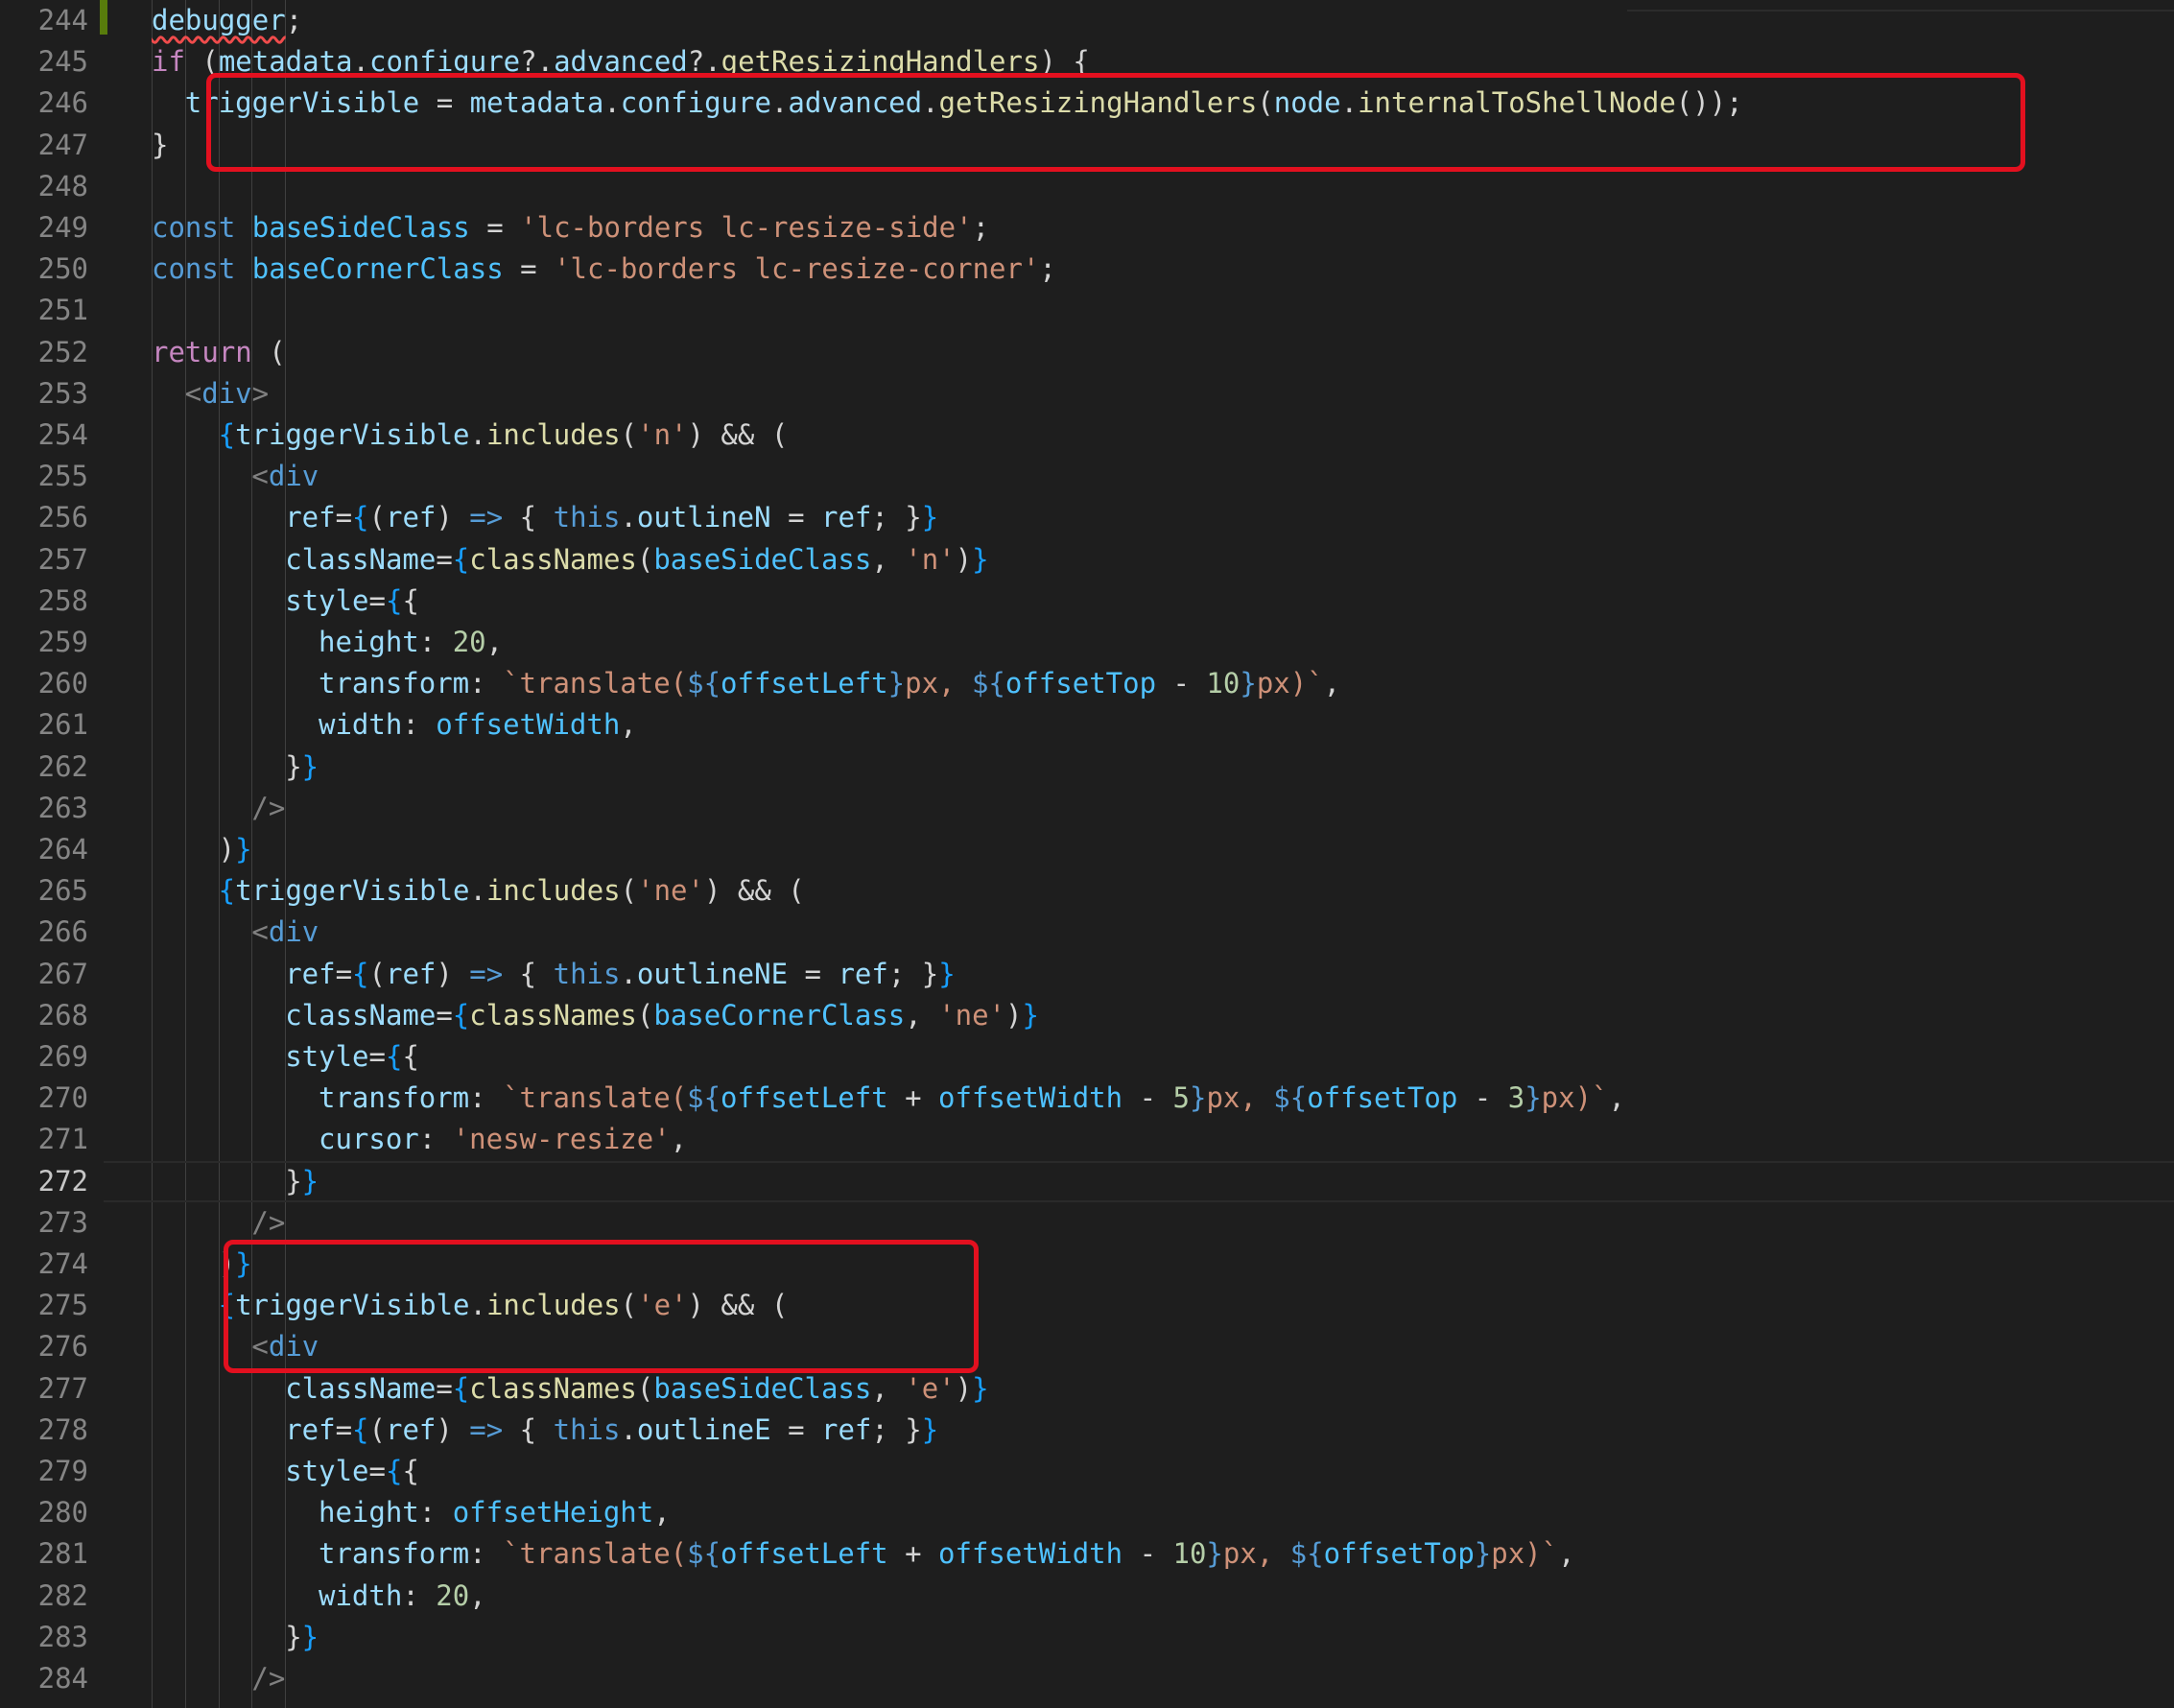 The image size is (2174, 1708). I want to click on line-number: 279, so click(44, 1471).